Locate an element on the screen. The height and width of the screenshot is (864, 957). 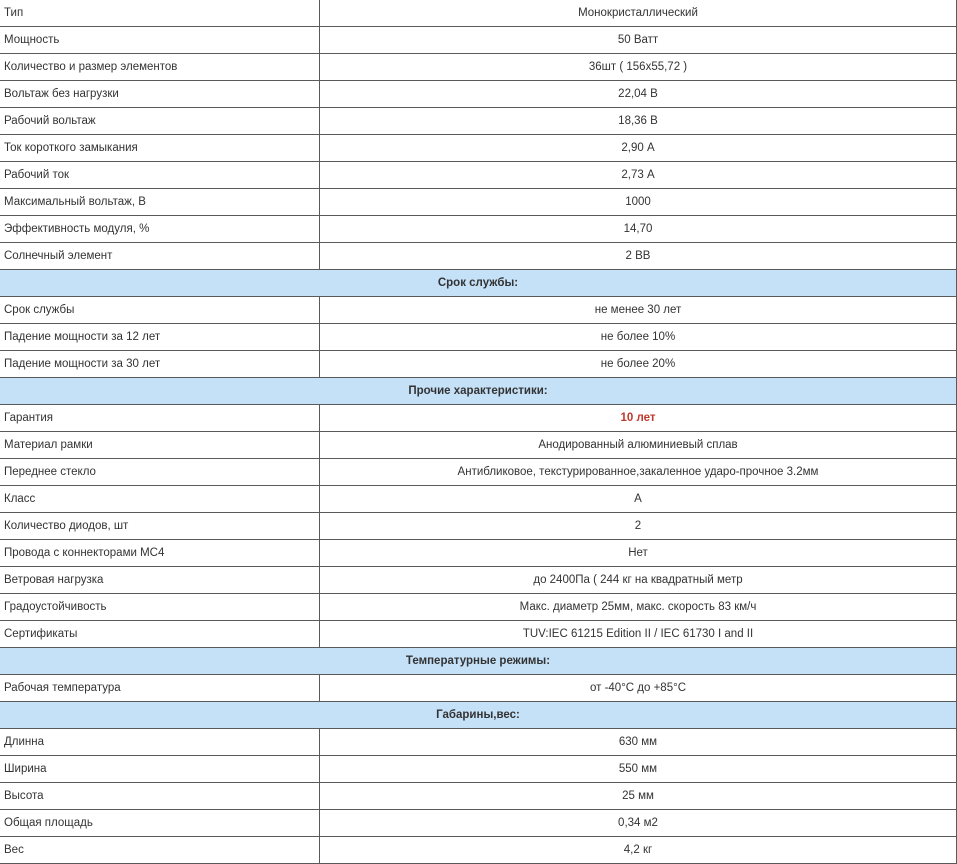
table-row: Ток короткого замыкания 2,90 А is located at coordinates (478, 148).